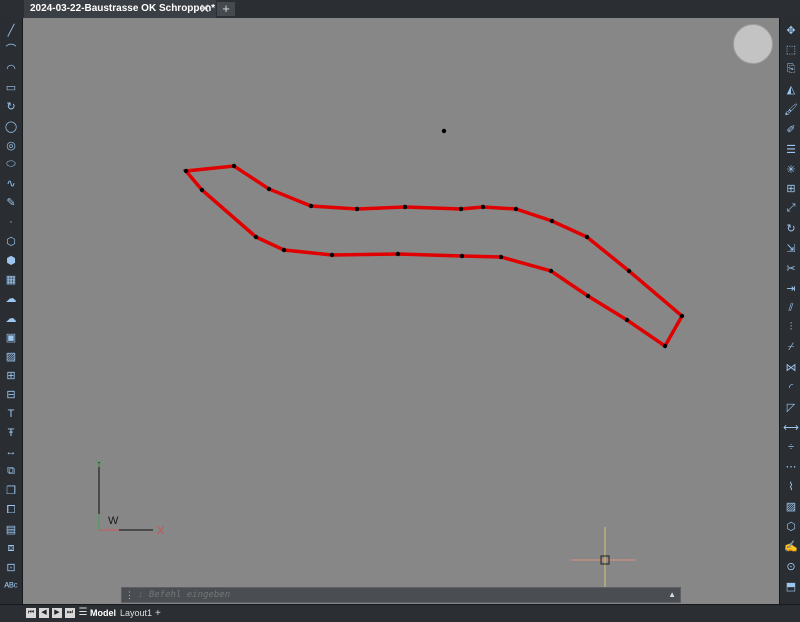 This screenshot has height=622, width=800. I want to click on scale-icon: ⤢, so click(791, 209).